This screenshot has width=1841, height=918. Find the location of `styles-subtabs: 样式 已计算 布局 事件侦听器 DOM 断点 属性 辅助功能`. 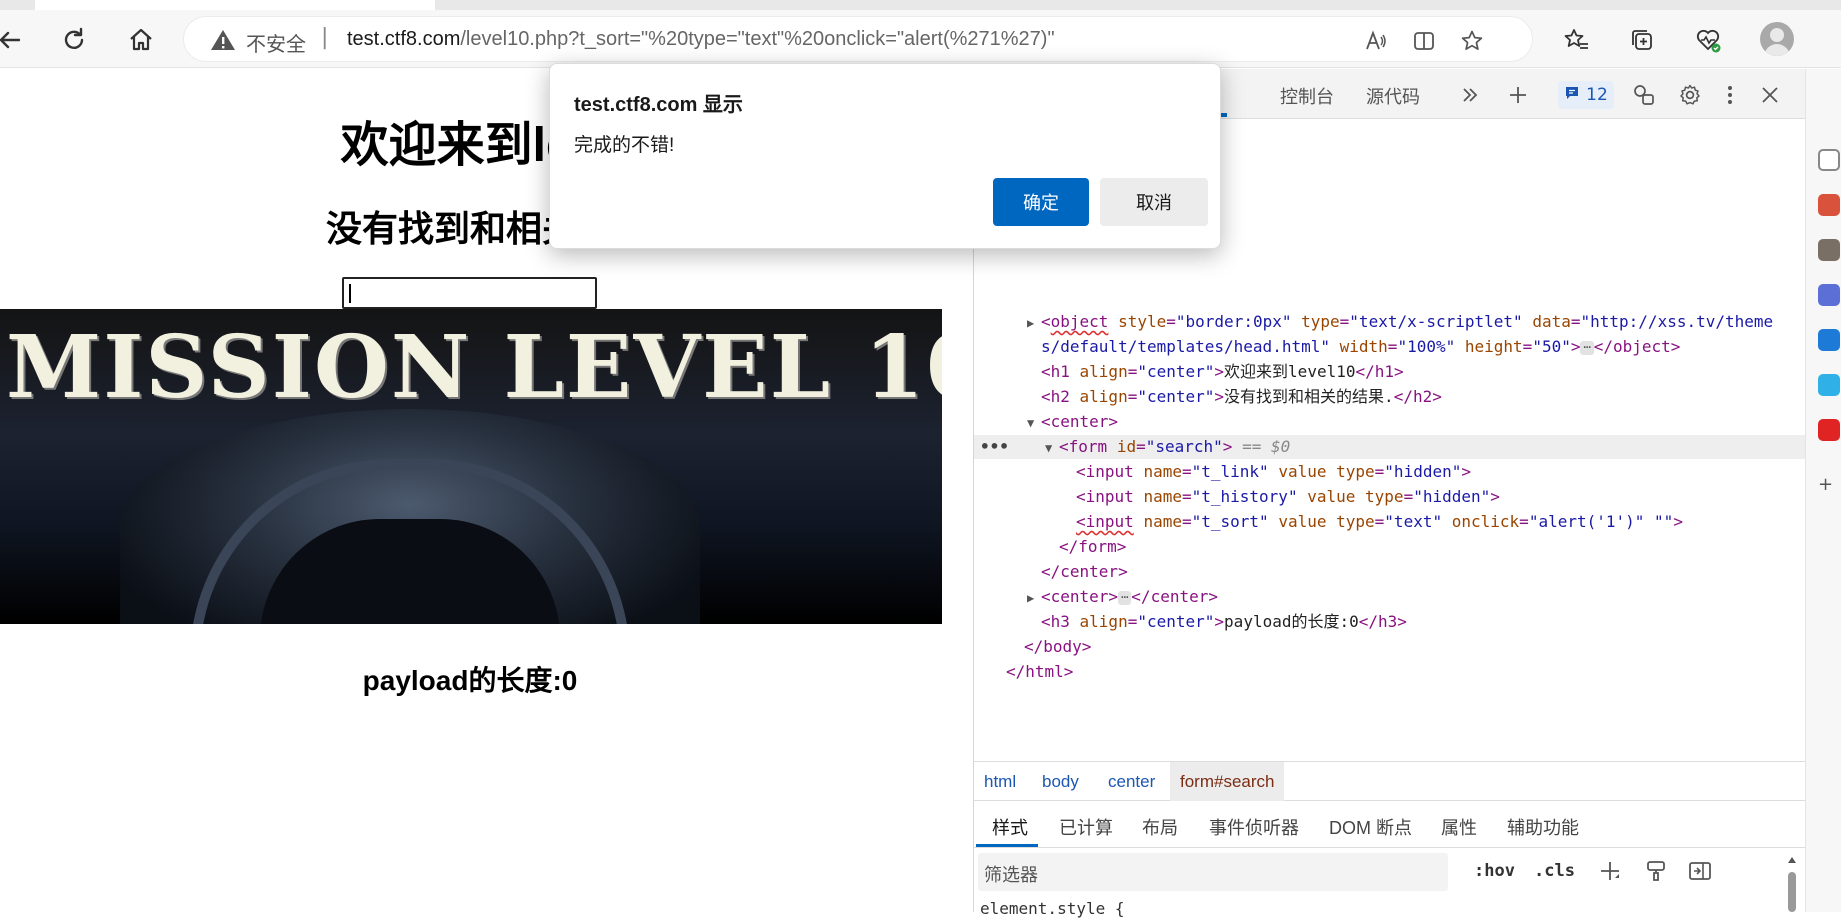

styles-subtabs: 样式 已计算 布局 事件侦听器 DOM 断点 属性 辅助功能 is located at coordinates (1390, 825).